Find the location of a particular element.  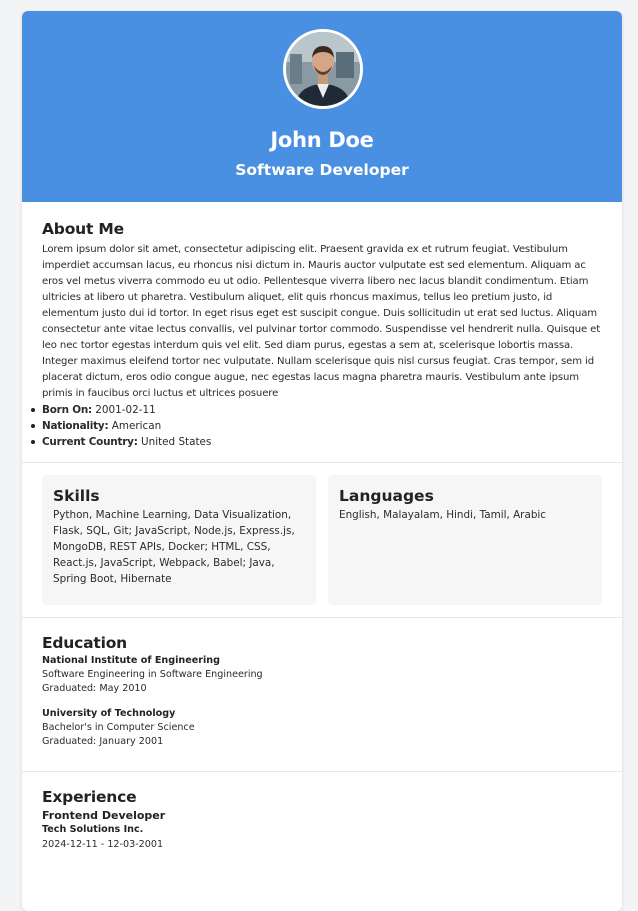

detail-value: American is located at coordinates (136, 426).